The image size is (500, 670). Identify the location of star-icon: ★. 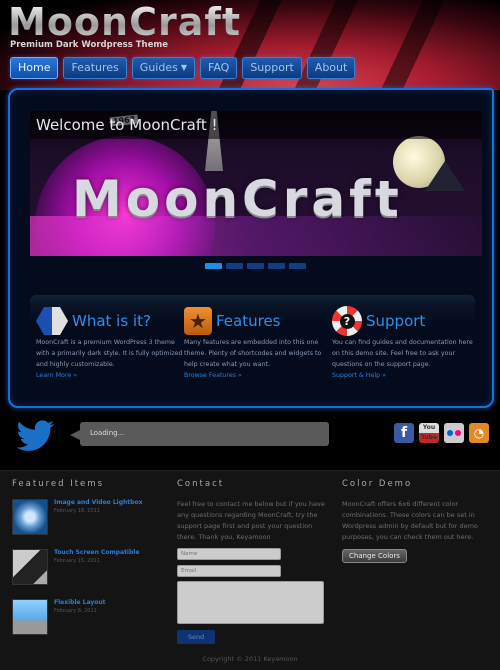
(198, 321).